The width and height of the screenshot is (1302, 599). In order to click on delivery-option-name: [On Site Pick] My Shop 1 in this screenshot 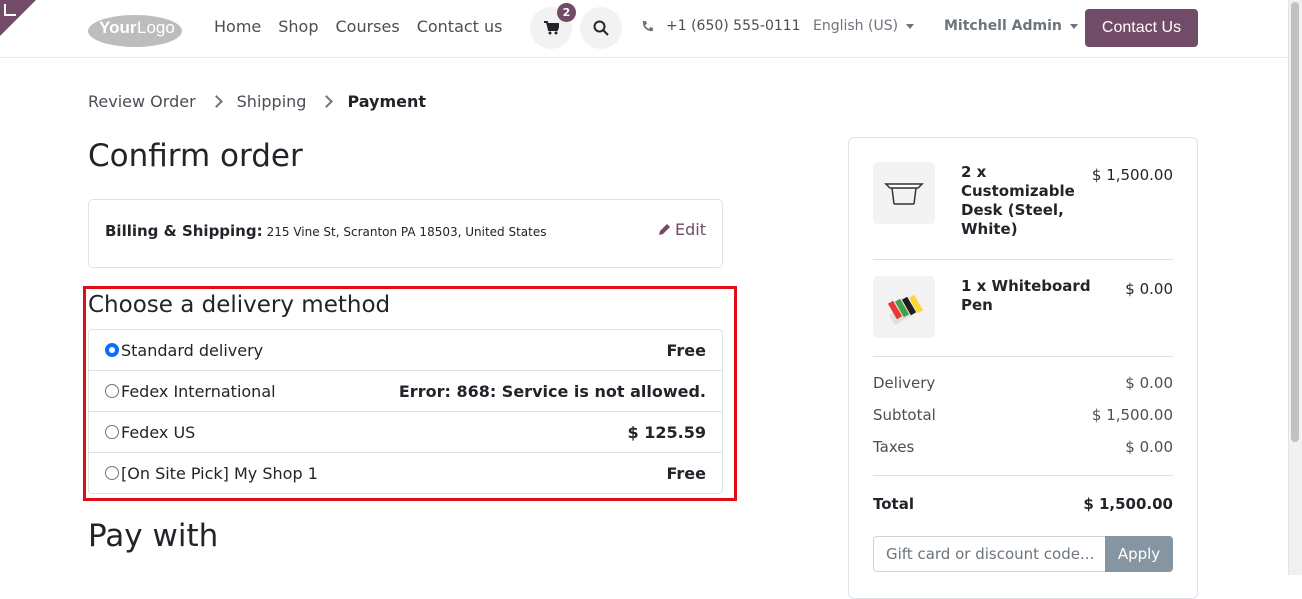, I will do `click(219, 473)`.